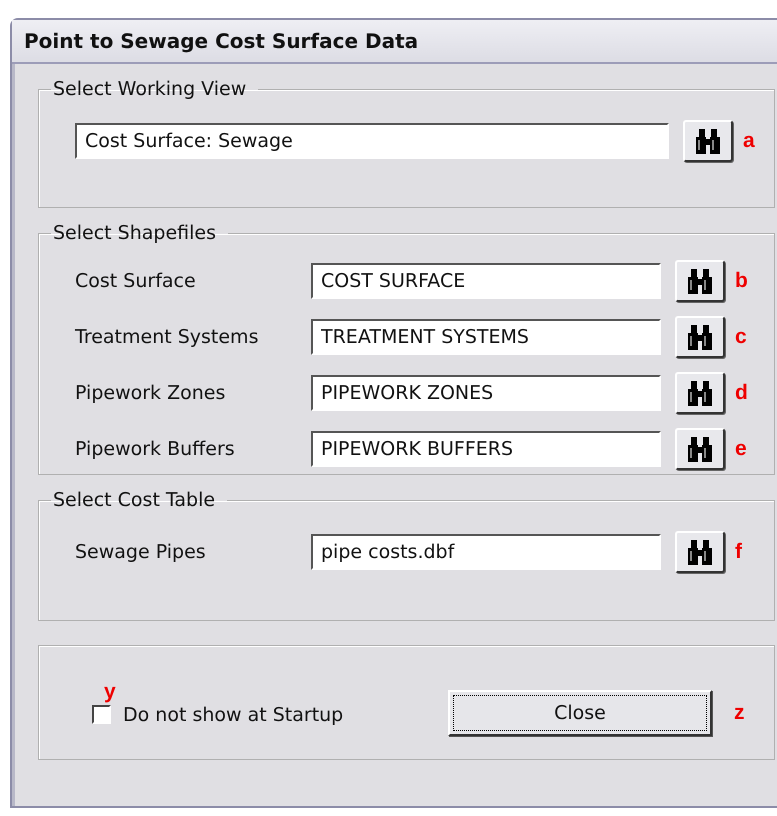  I want to click on field-label: Pipework Zones, so click(150, 393).